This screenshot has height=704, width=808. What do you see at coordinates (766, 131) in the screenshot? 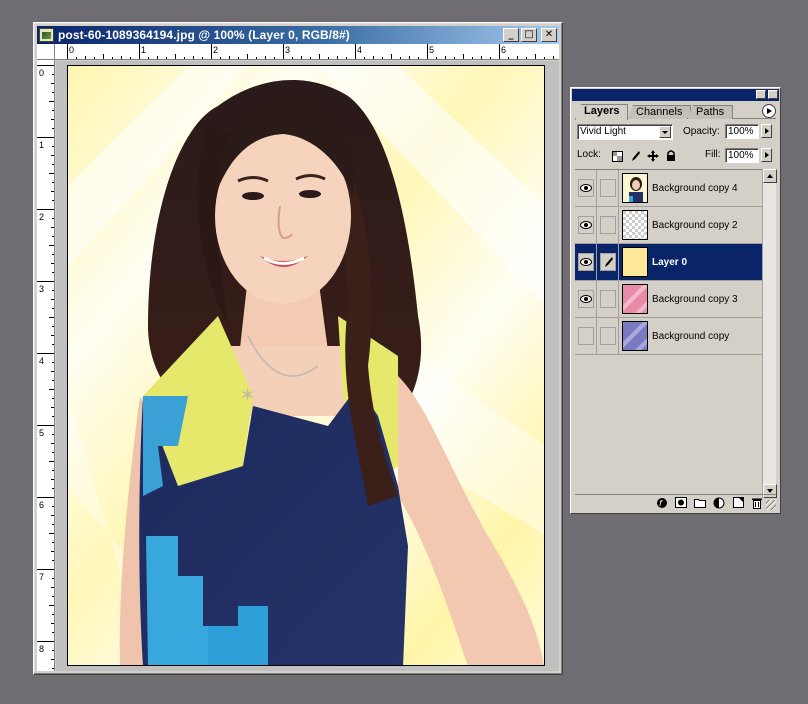
I see `opacity-slider-button` at bounding box center [766, 131].